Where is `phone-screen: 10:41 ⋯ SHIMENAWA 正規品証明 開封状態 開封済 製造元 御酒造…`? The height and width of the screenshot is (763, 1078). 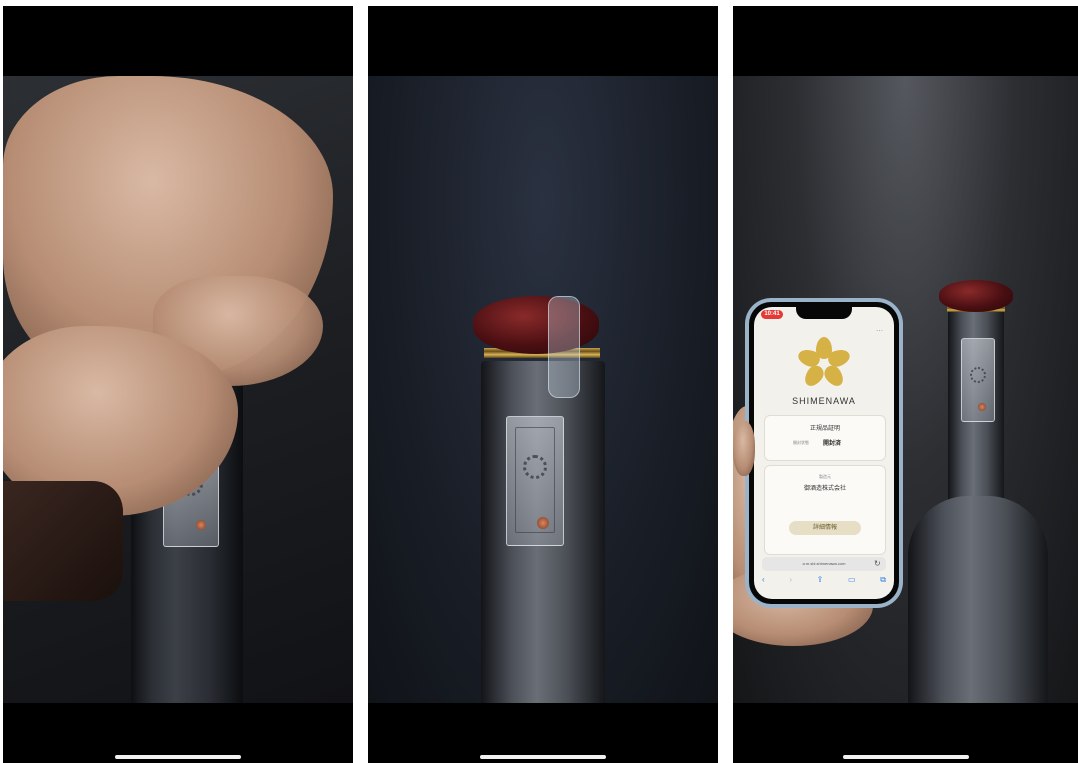
phone-screen: 10:41 ⋯ SHIMENAWA 正規品証明 開封状態 開封済 製造元 御酒造… is located at coordinates (824, 453).